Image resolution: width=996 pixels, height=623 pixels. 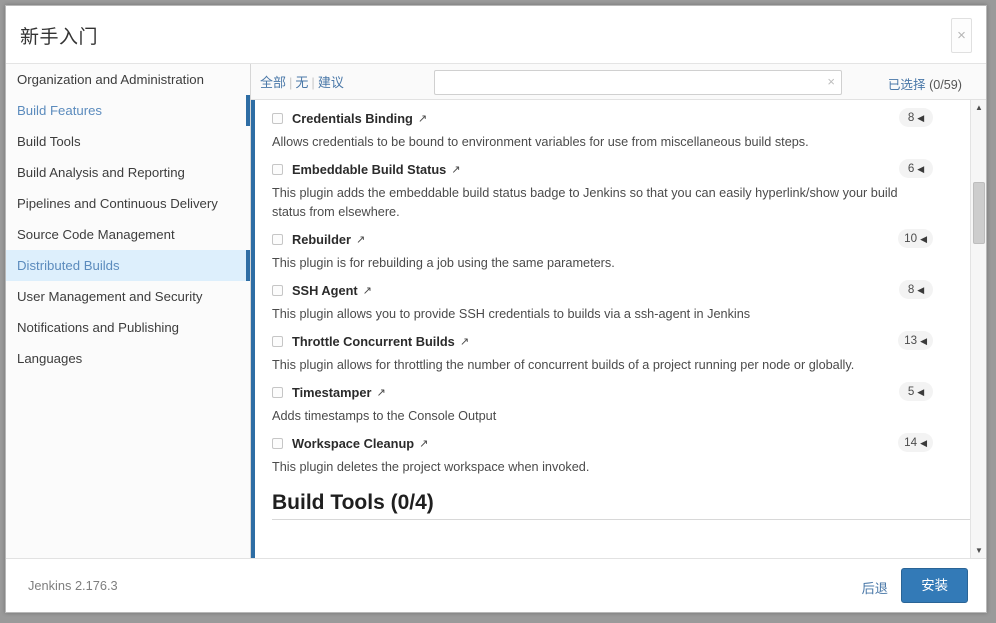 I want to click on filter-links: 全部 | 无 | 建议, so click(x=297, y=81).